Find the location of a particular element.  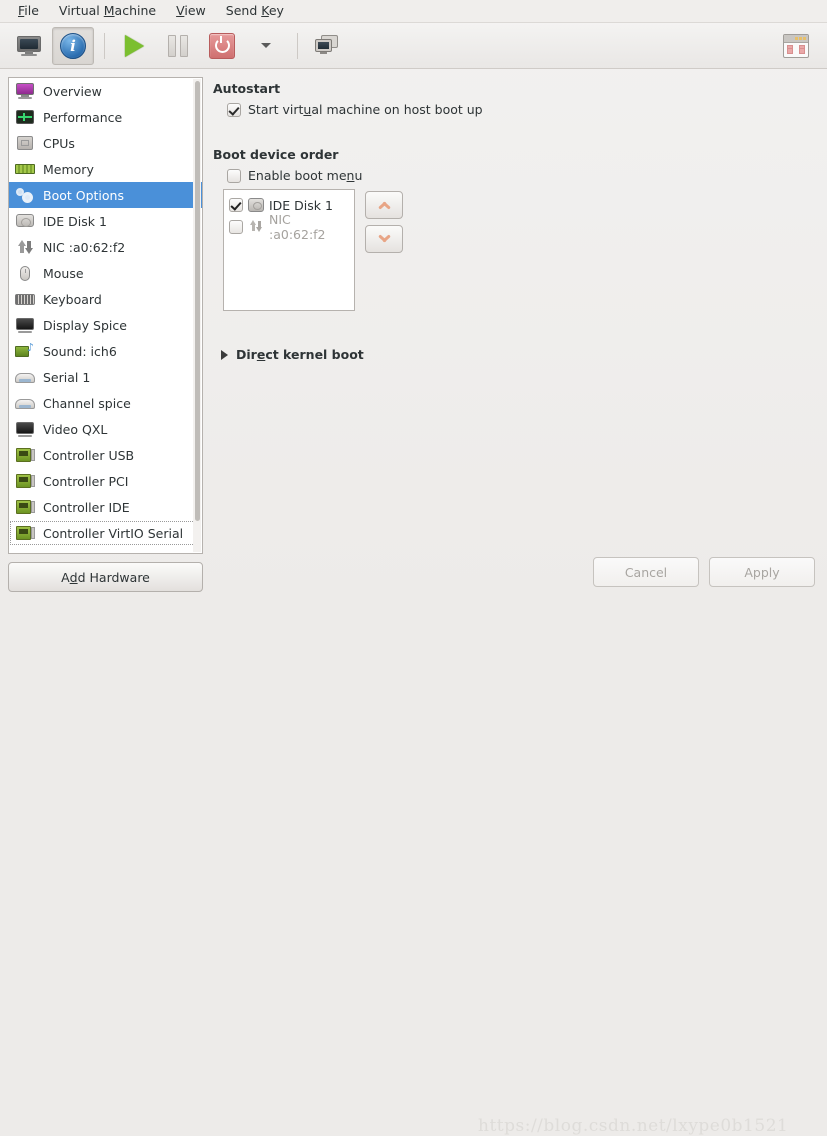

chevron-up-icon is located at coordinates (384, 205).